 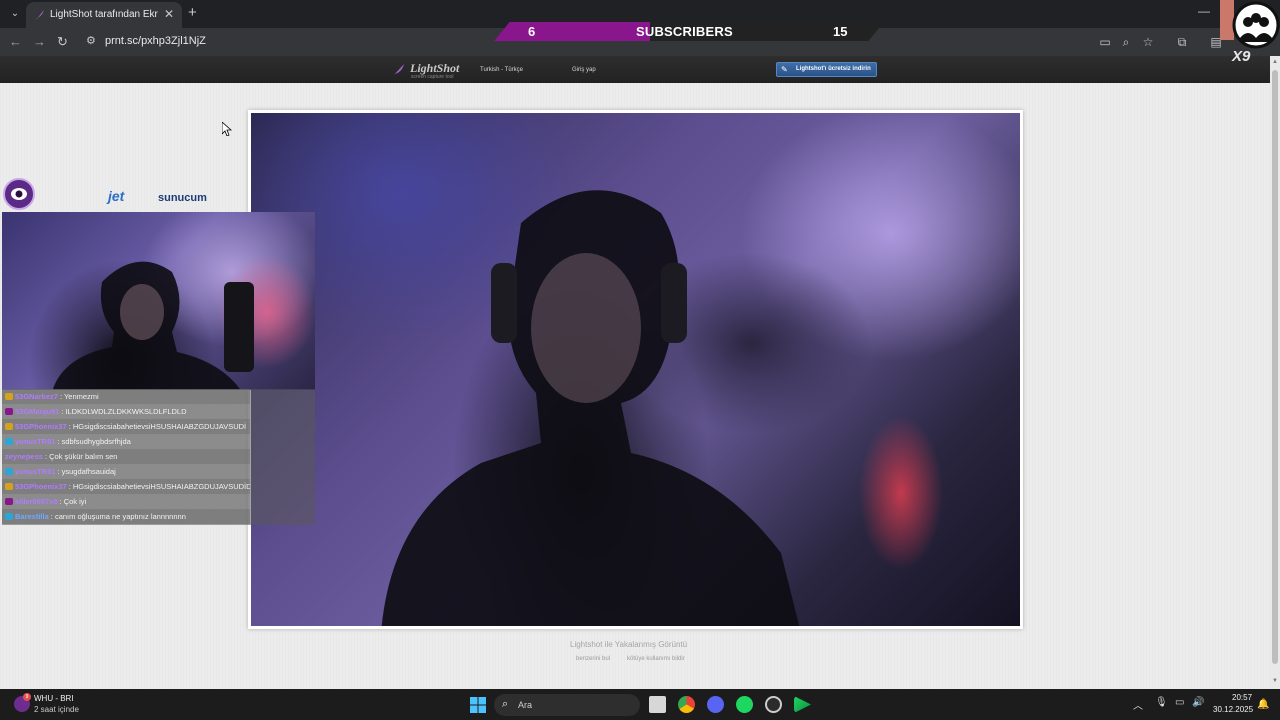 I want to click on chat-username: 53GManju91, so click(x=37, y=411).